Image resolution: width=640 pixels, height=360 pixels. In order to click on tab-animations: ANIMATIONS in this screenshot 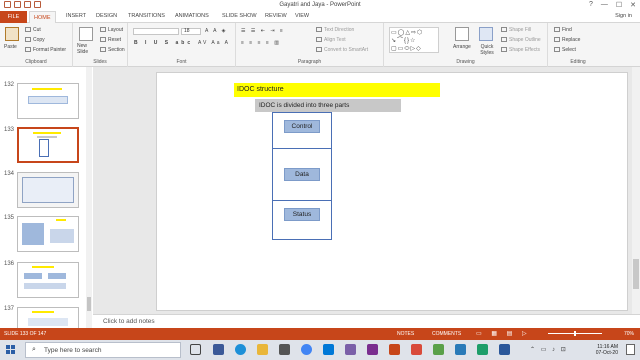, I will do `click(192, 16)`.